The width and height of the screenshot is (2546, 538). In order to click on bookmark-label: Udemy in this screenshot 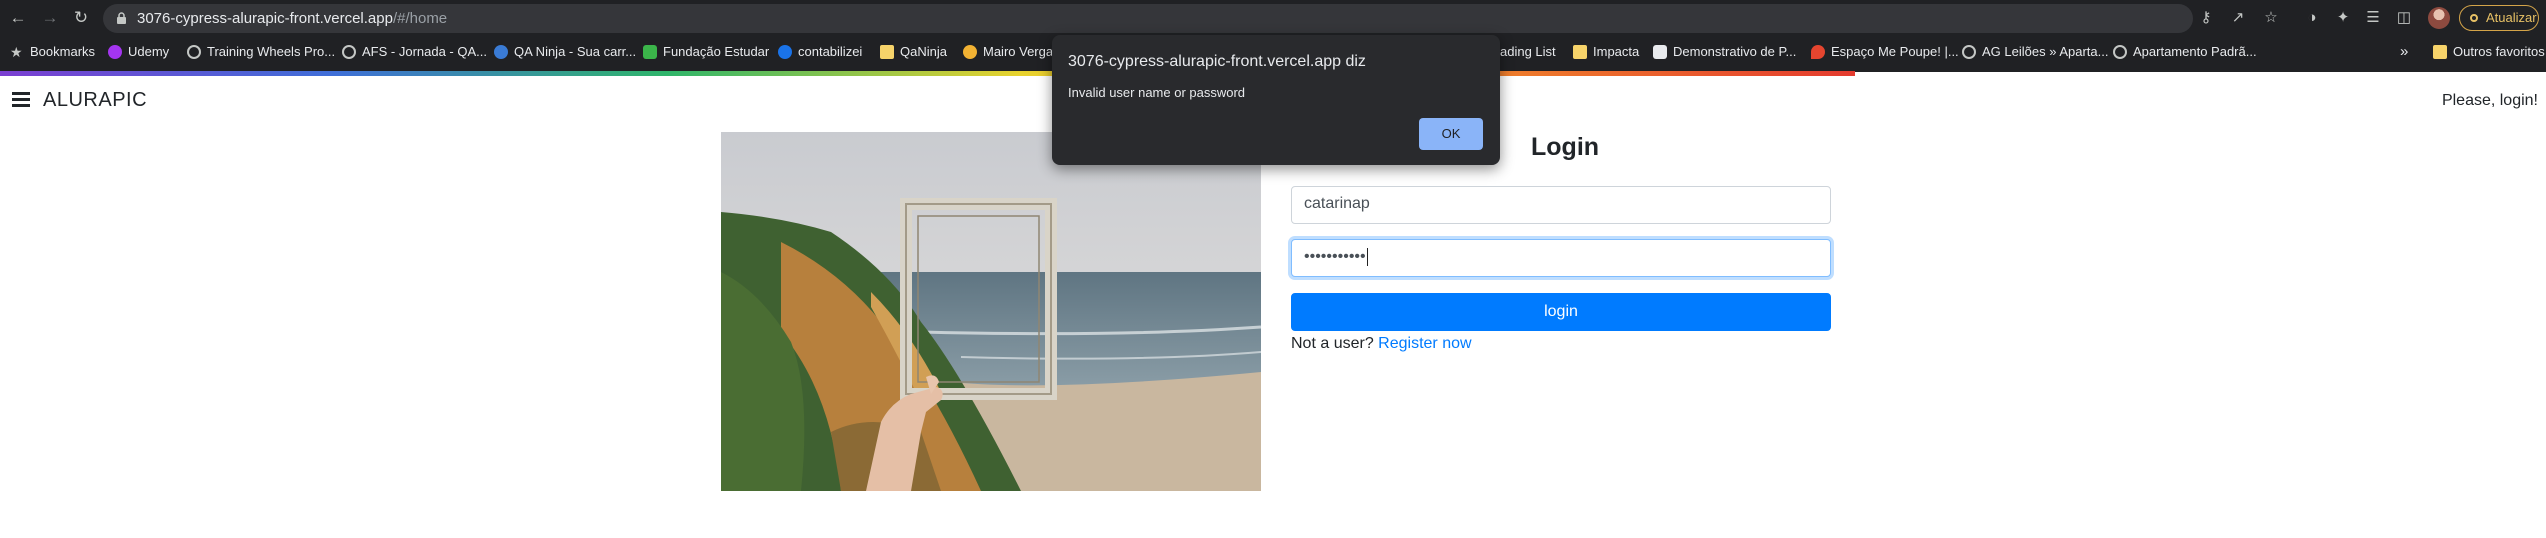, I will do `click(149, 51)`.